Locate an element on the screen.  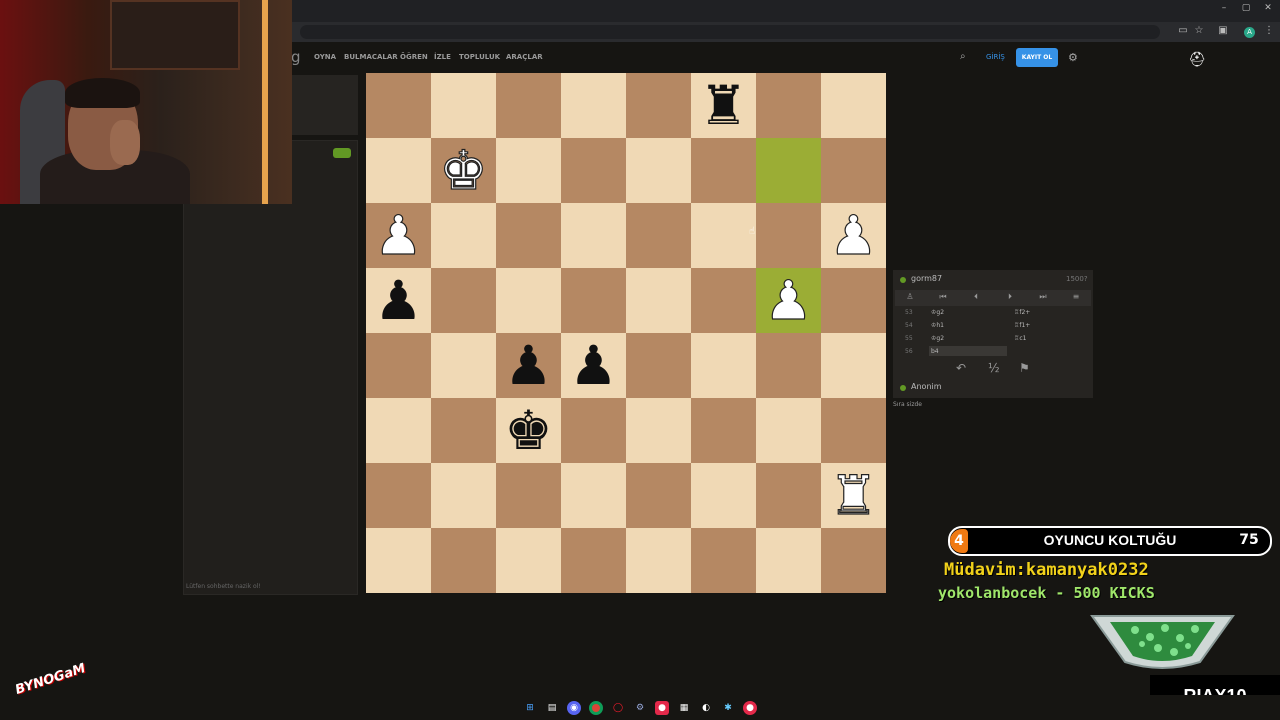
square-e3 is located at coordinates (658, 430).